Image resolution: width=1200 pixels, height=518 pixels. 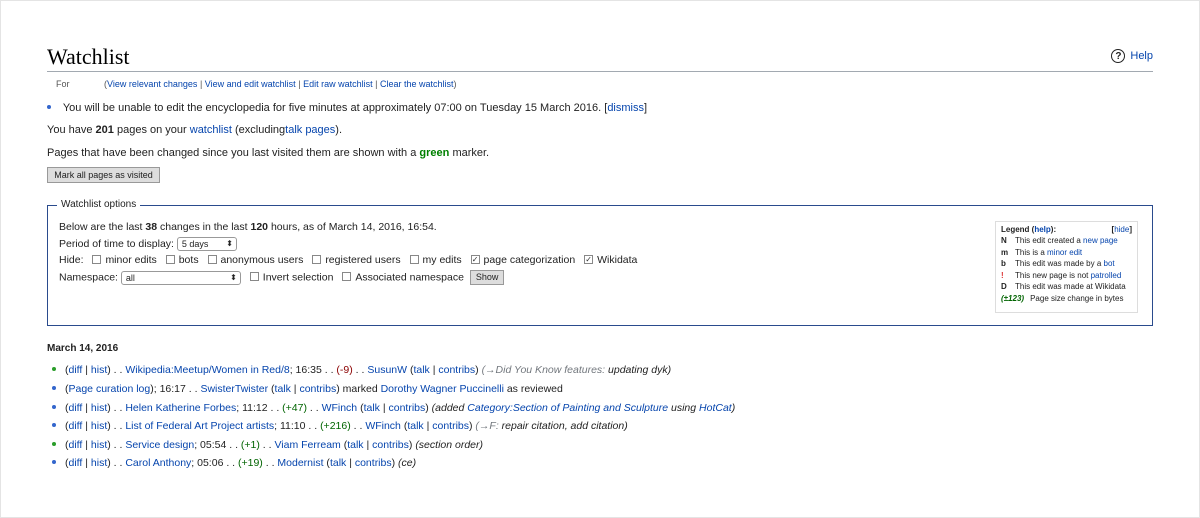 I want to click on changed-marker-icon, so click(x=54, y=369).